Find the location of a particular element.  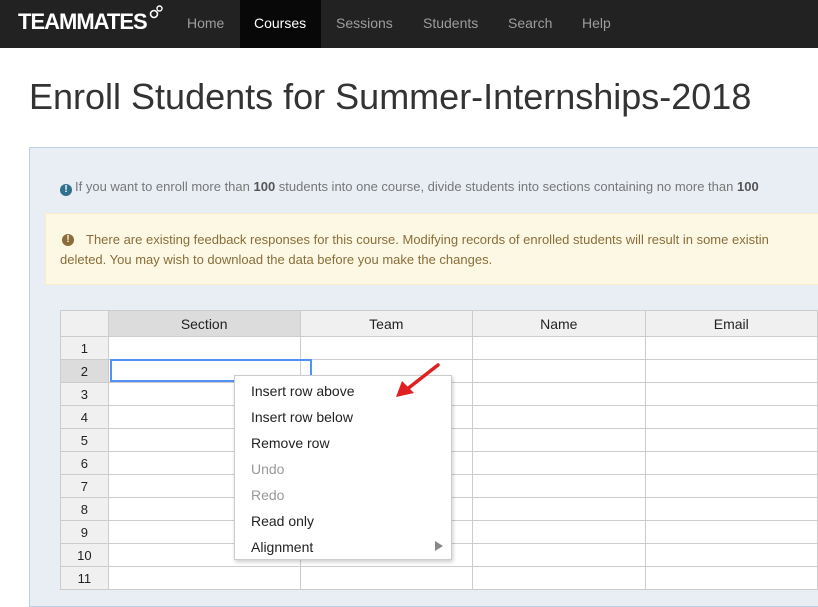

brand-logo: TEAMMATES is located at coordinates (83, 22).